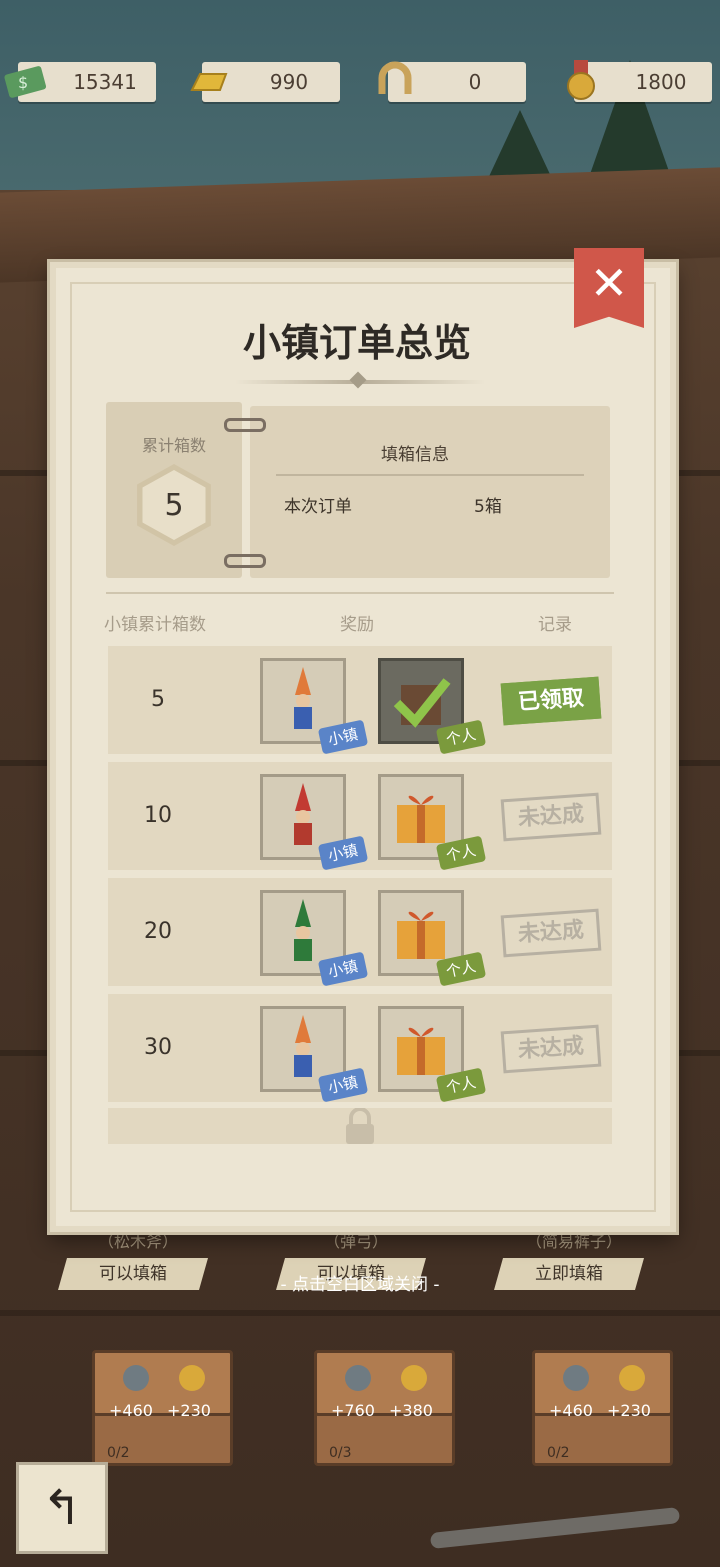 The image size is (720, 1567). What do you see at coordinates (155, 625) in the screenshot?
I see `header-town-count: 小镇累计箱数` at bounding box center [155, 625].